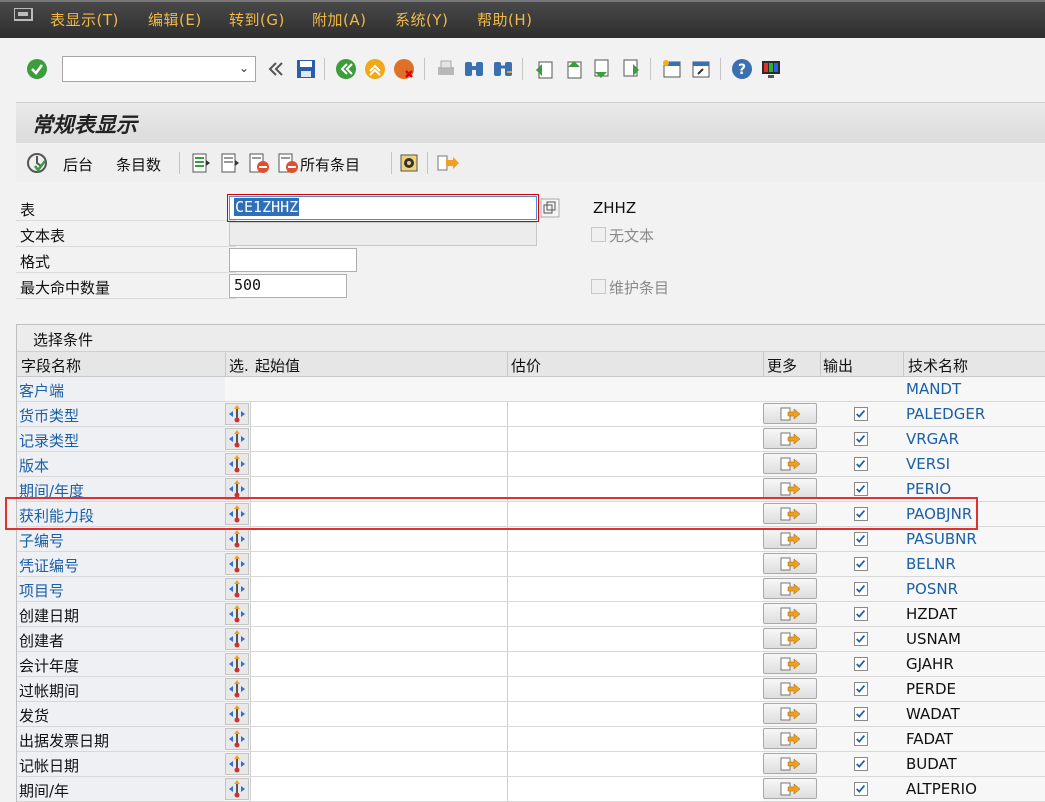  I want to click on field-name: 项目号, so click(41, 590).